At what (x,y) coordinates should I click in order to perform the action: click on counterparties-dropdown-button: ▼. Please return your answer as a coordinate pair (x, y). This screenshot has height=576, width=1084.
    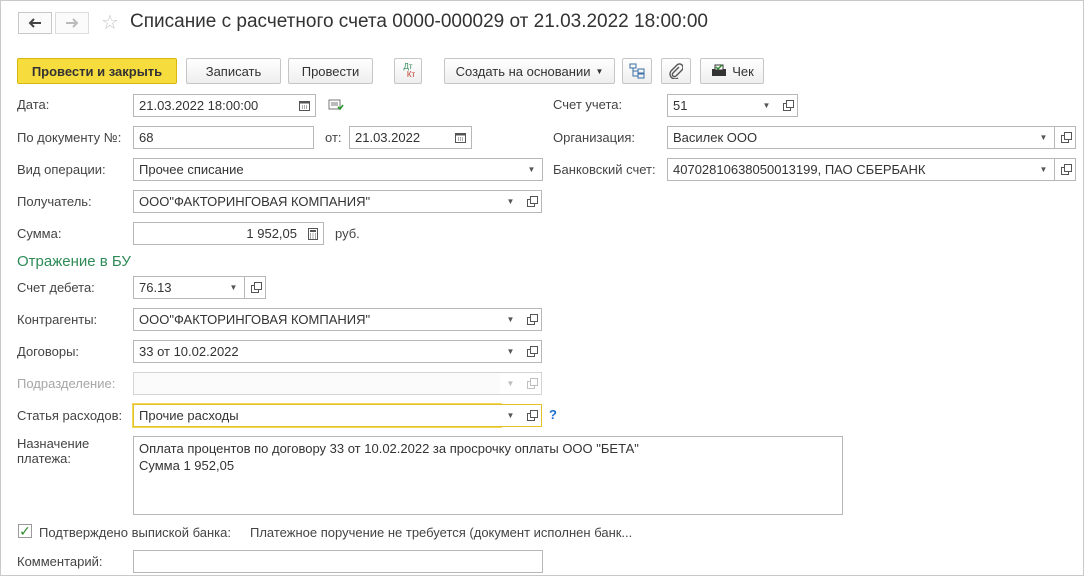
    Looking at the image, I should click on (511, 319).